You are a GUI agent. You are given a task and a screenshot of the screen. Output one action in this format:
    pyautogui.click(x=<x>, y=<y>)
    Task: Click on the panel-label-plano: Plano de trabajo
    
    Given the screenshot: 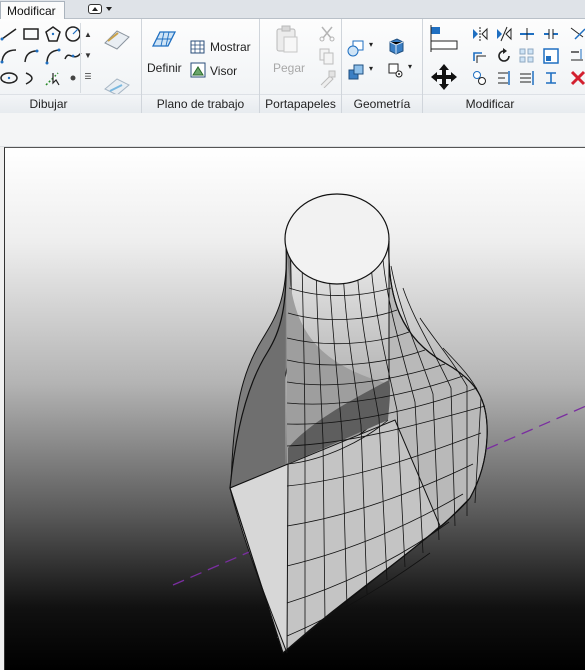 What is the action you would take?
    pyautogui.click(x=200, y=103)
    